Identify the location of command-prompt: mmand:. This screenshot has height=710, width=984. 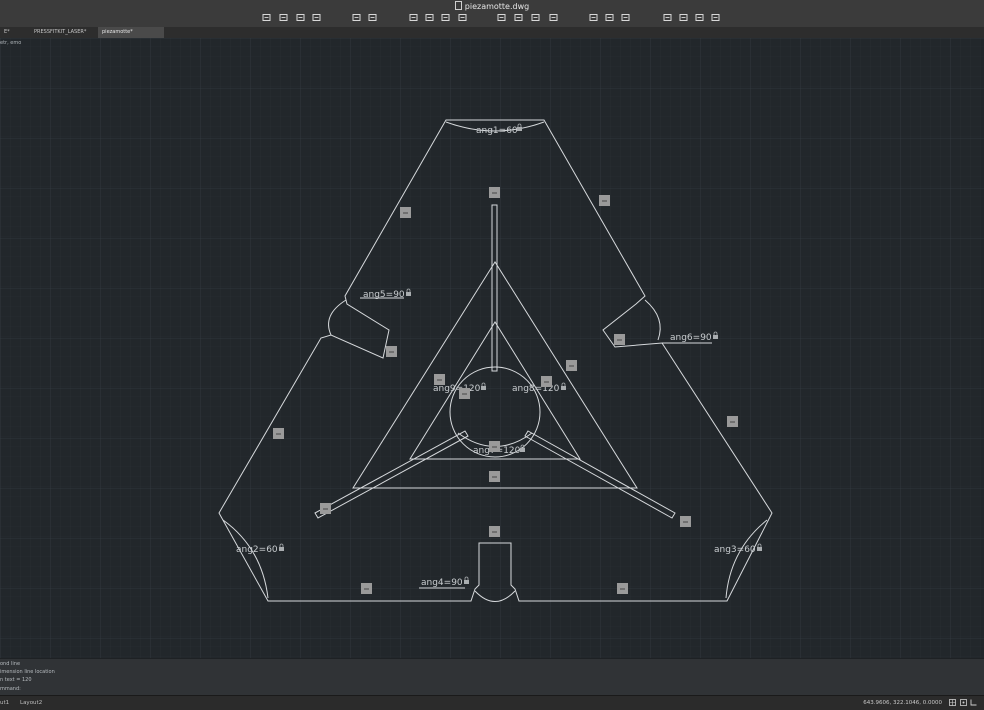
(10, 689).